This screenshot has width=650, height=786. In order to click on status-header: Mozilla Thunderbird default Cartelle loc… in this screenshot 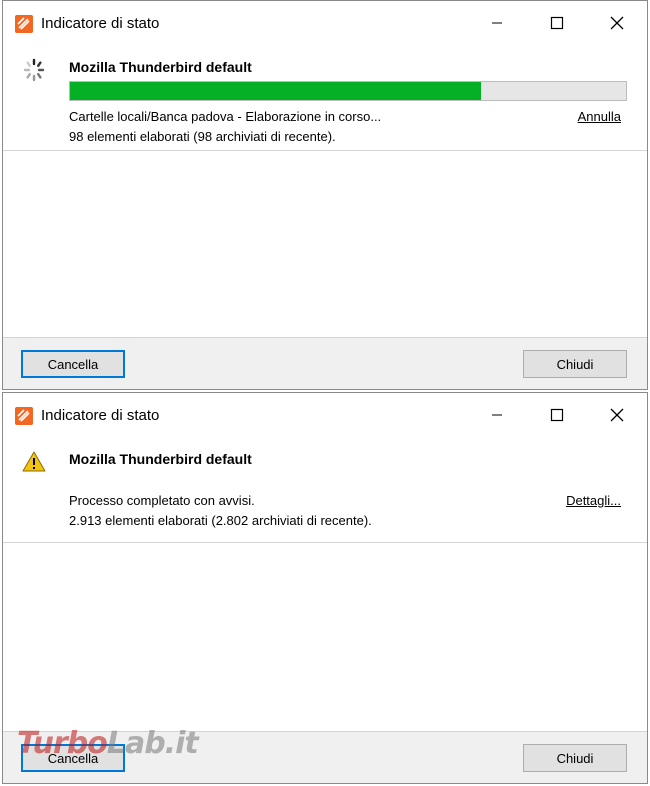, I will do `click(325, 98)`.